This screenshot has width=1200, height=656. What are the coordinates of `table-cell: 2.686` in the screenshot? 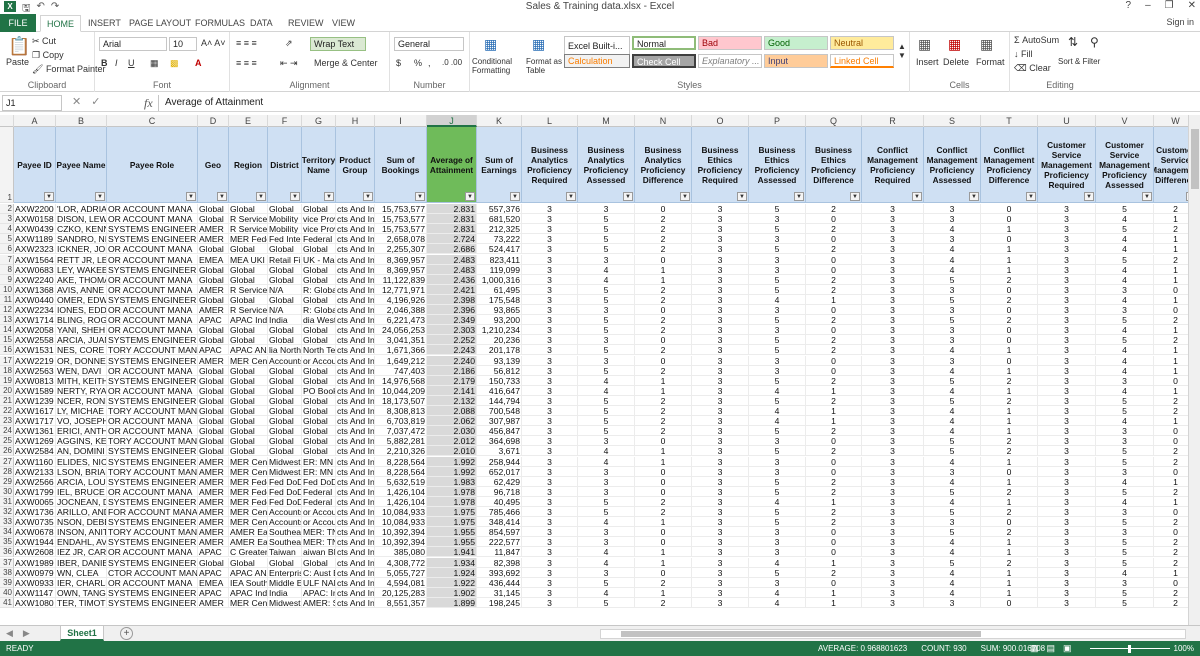 It's located at (452, 249).